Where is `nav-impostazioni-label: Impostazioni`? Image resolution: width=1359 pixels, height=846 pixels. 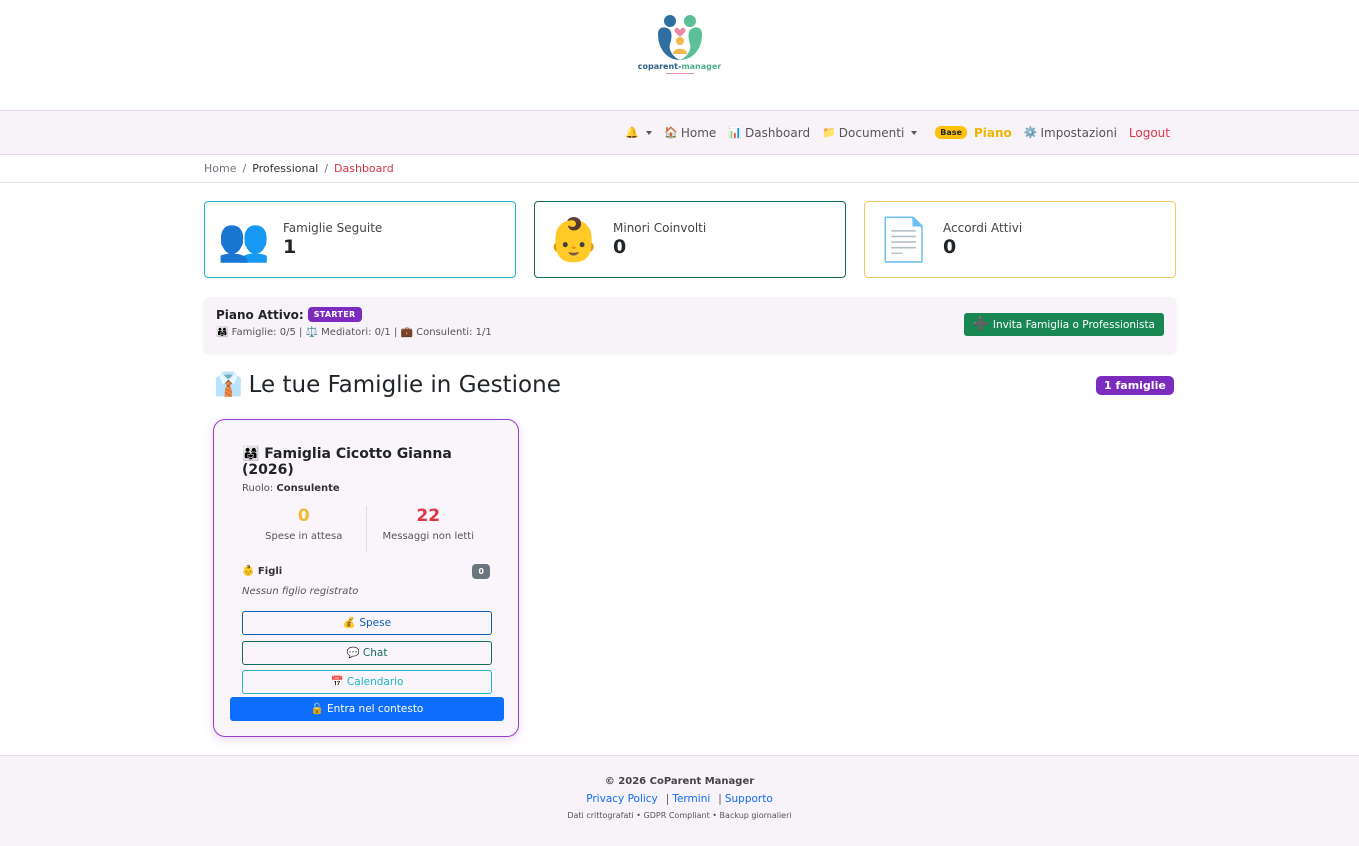 nav-impostazioni-label: Impostazioni is located at coordinates (1078, 132).